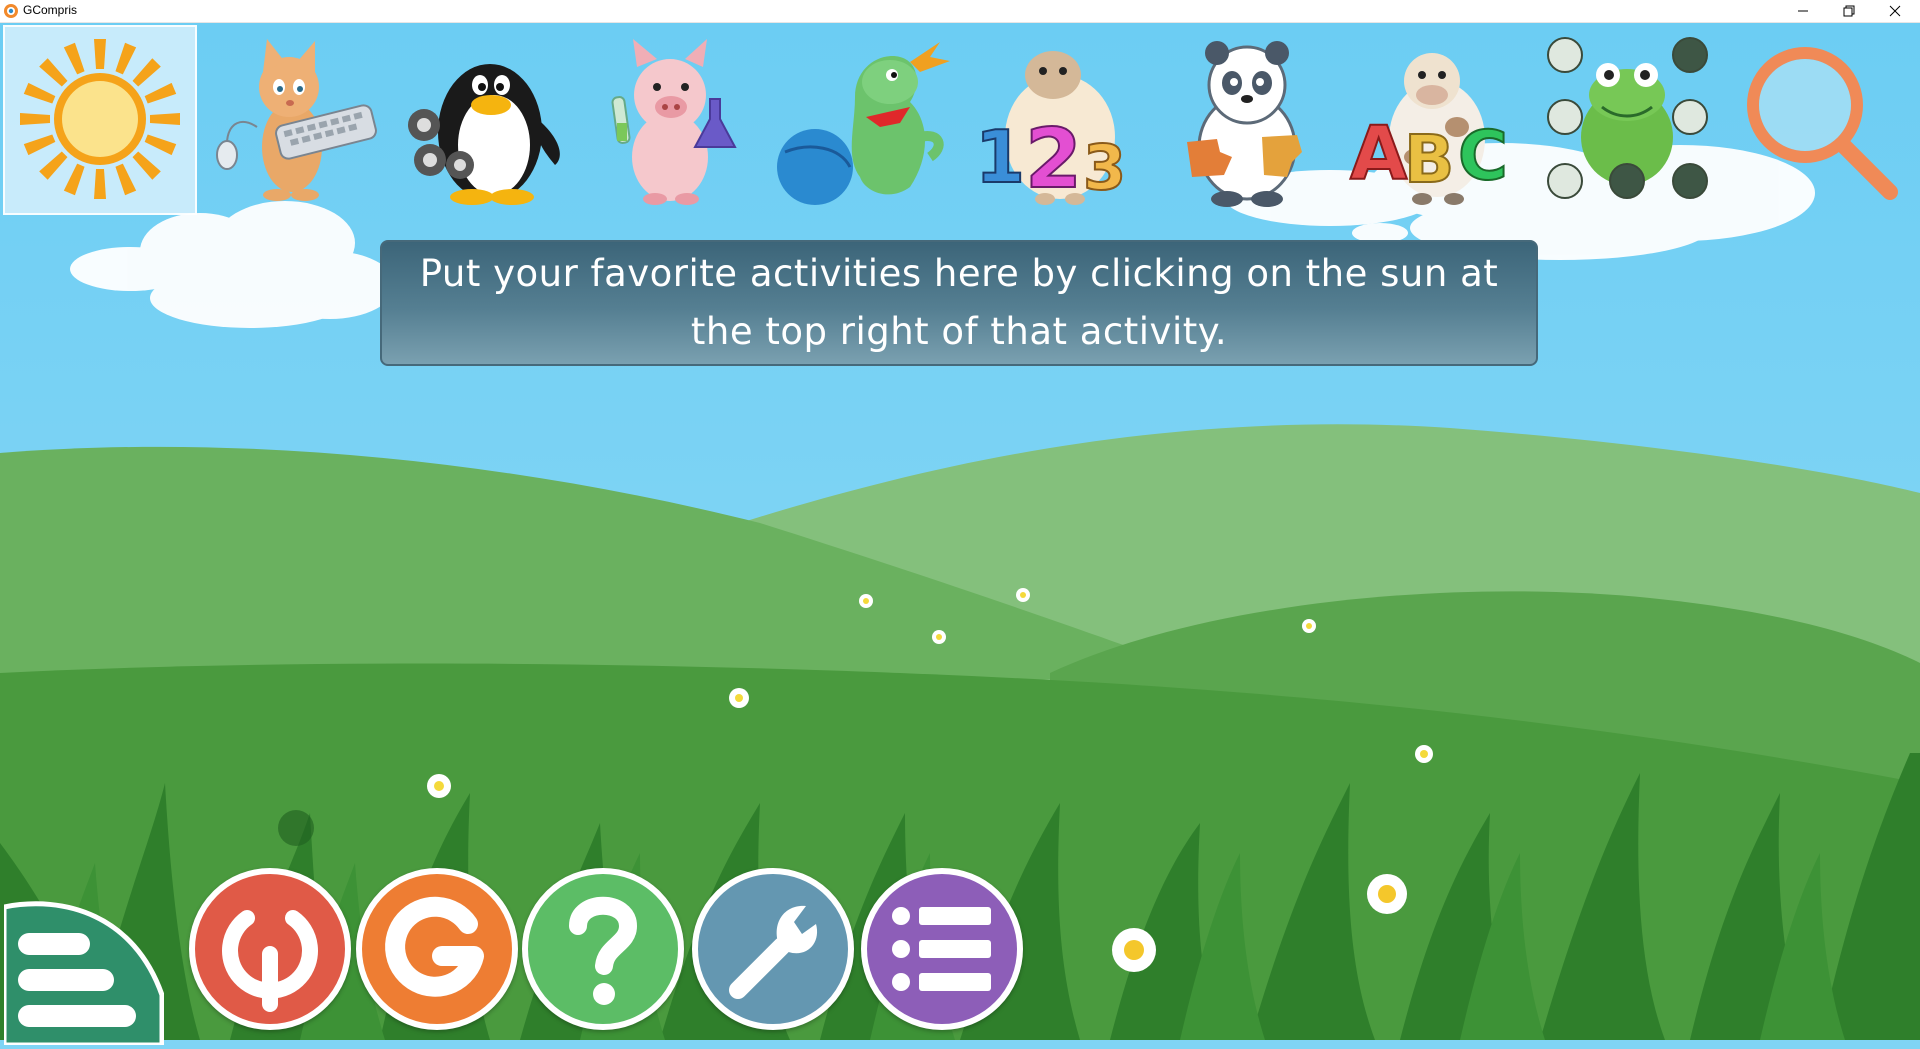 The image size is (1920, 1049). Describe the element at coordinates (50, 10) in the screenshot. I see `window-title: GCompris` at that location.